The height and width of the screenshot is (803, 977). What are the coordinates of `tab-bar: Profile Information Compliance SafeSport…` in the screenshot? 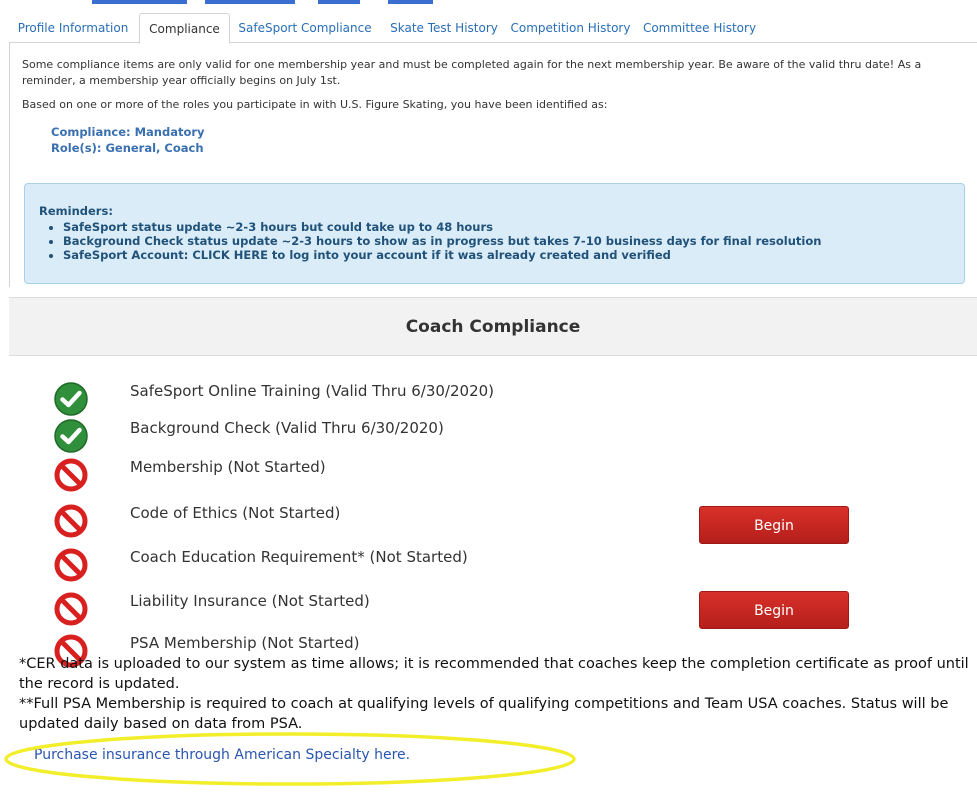 It's located at (493, 28).